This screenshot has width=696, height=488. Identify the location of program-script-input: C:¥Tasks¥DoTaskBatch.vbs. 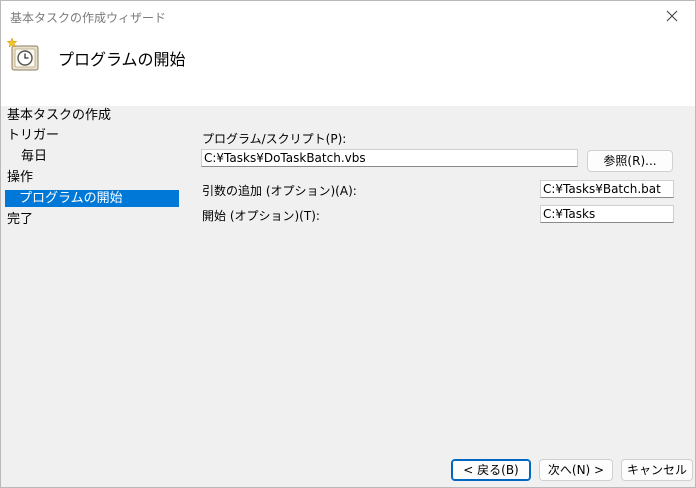
(389, 158).